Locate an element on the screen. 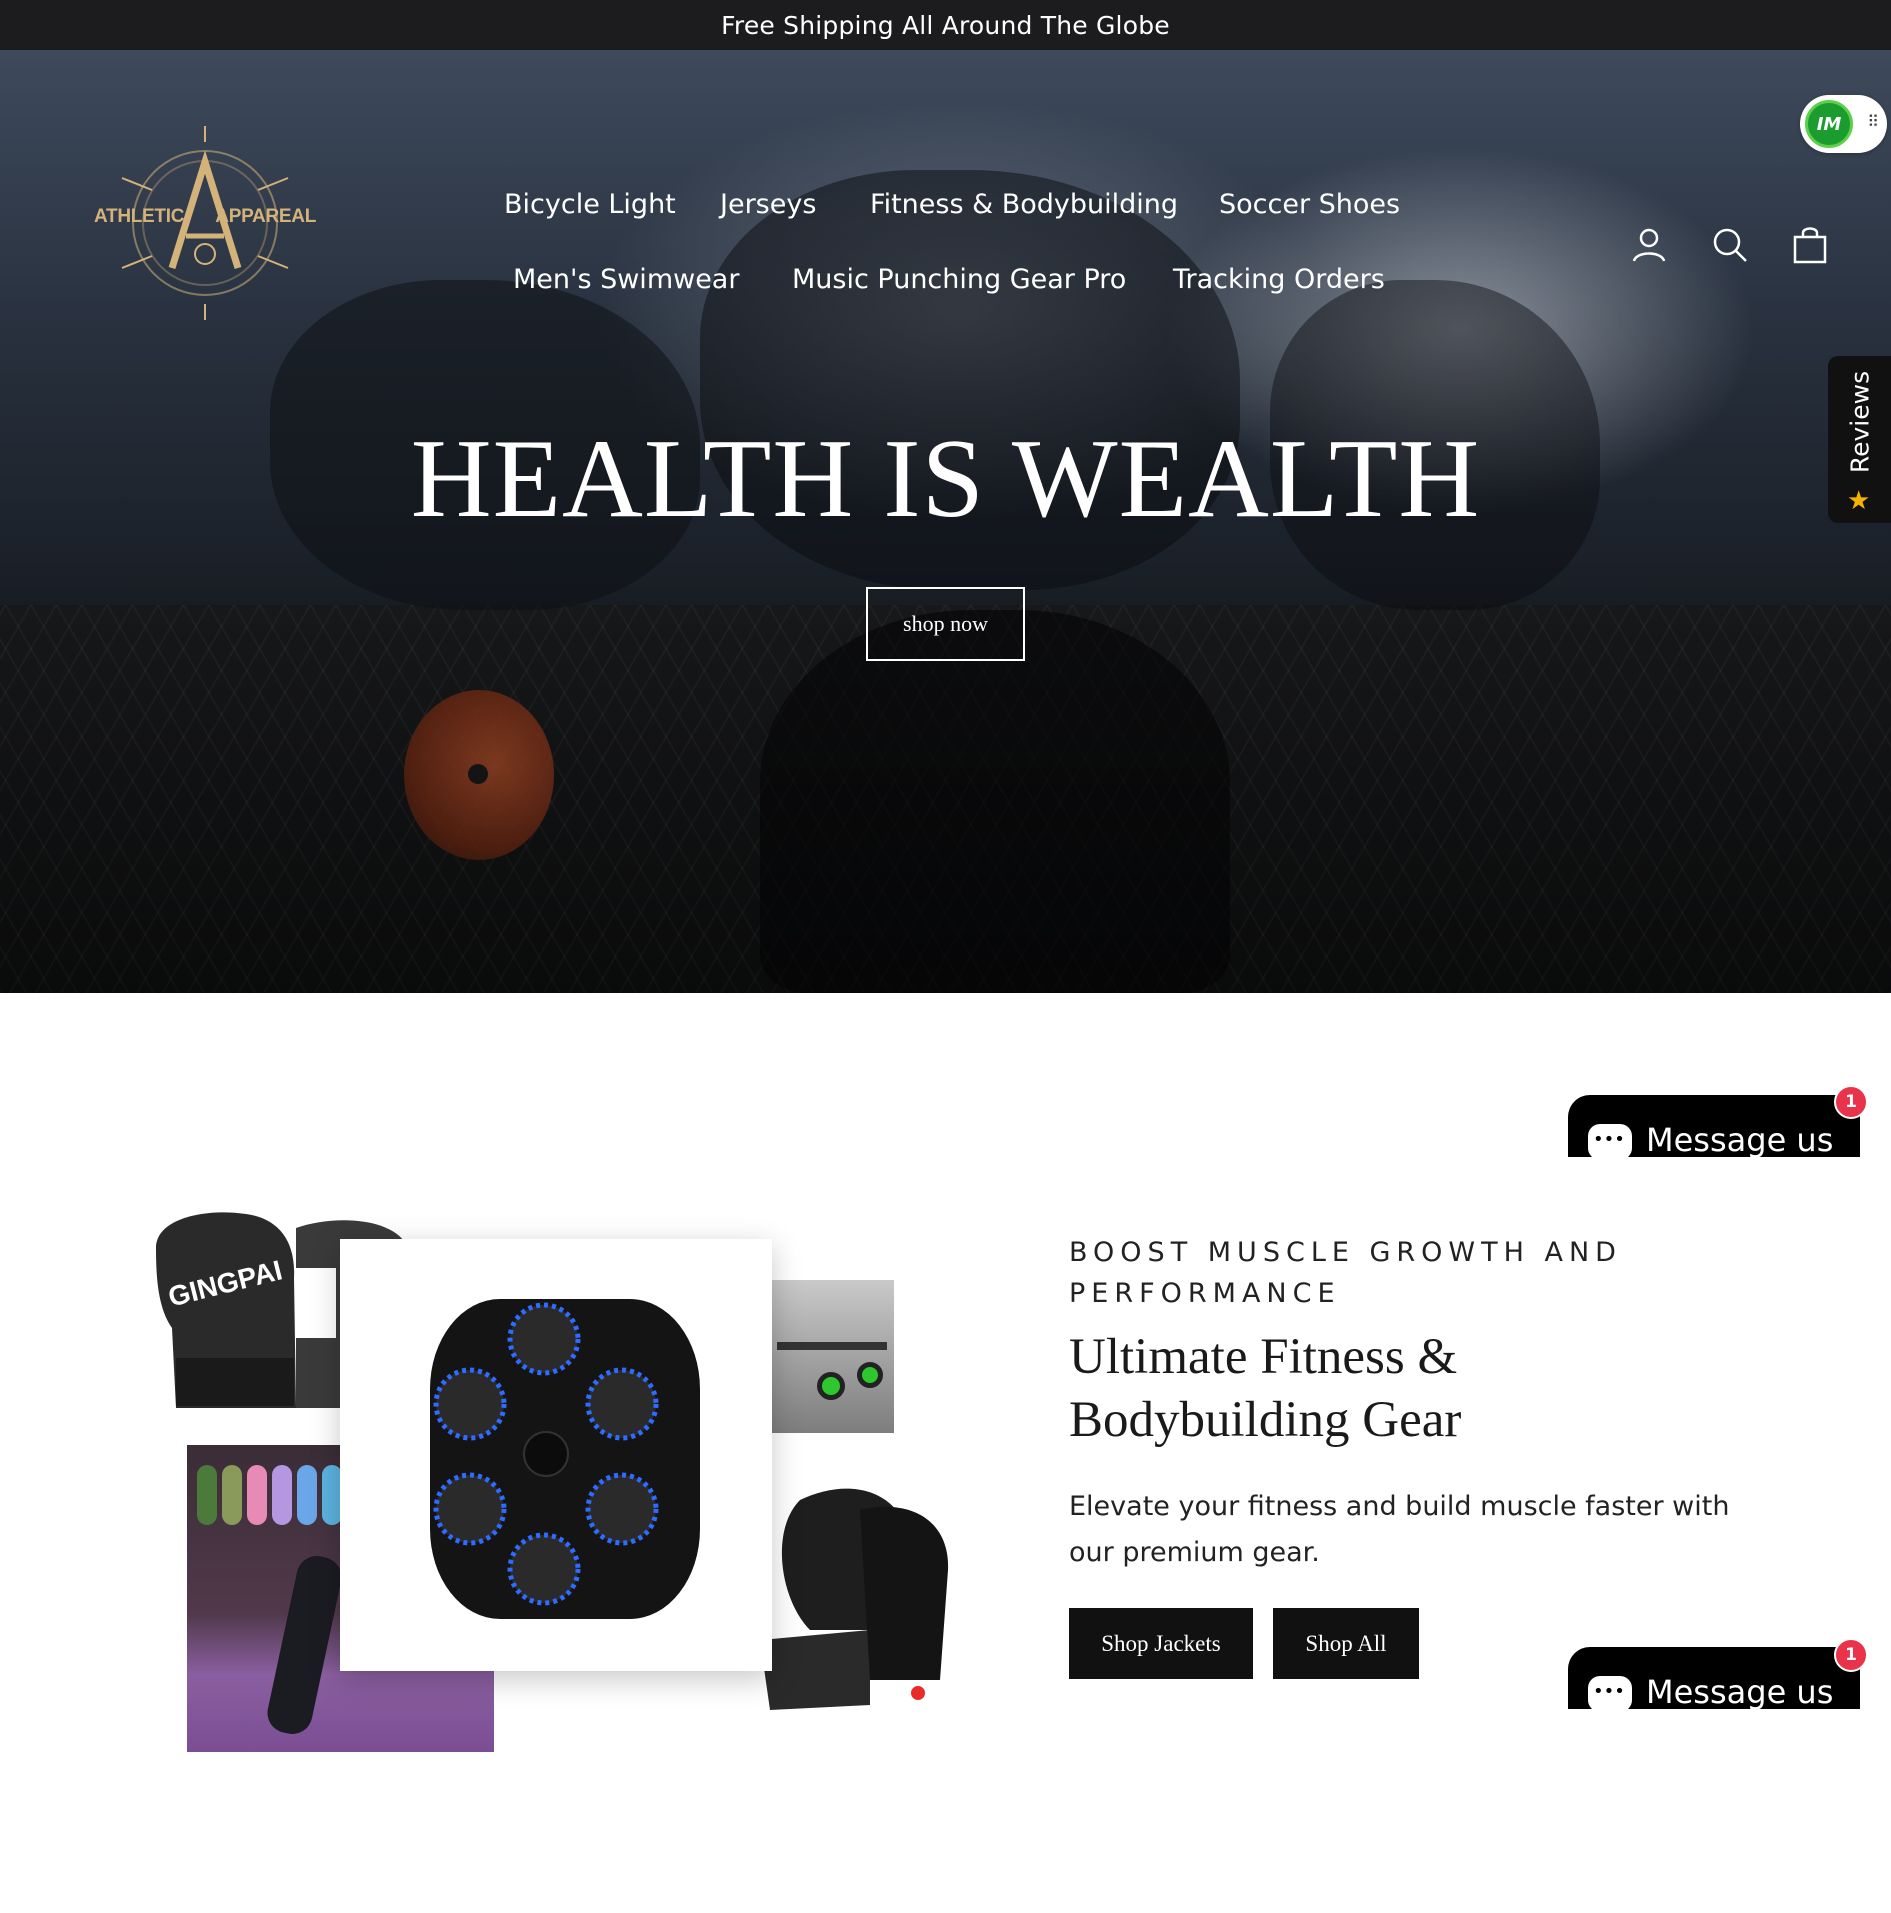 This screenshot has width=1891, height=1913. boxing-gloves-image is located at coordinates (850, 1600).